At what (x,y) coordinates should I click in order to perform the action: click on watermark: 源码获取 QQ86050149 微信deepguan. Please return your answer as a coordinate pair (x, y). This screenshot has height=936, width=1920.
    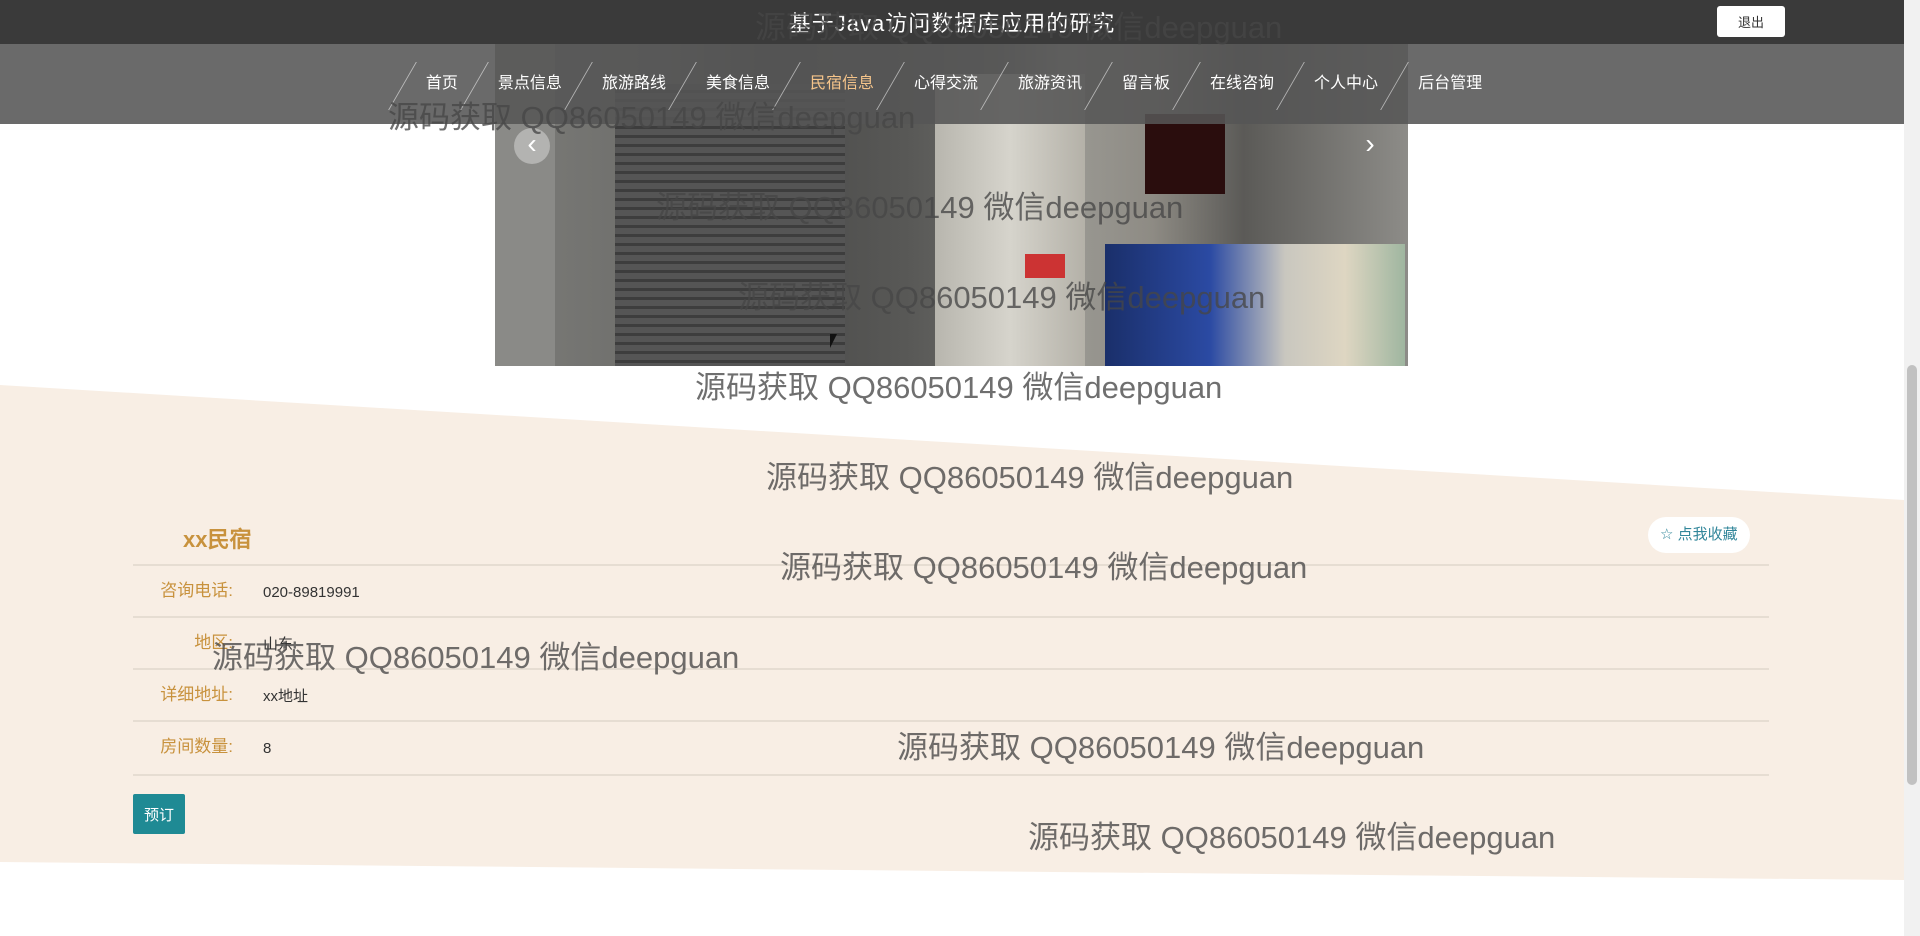
    Looking at the image, I should click on (959, 387).